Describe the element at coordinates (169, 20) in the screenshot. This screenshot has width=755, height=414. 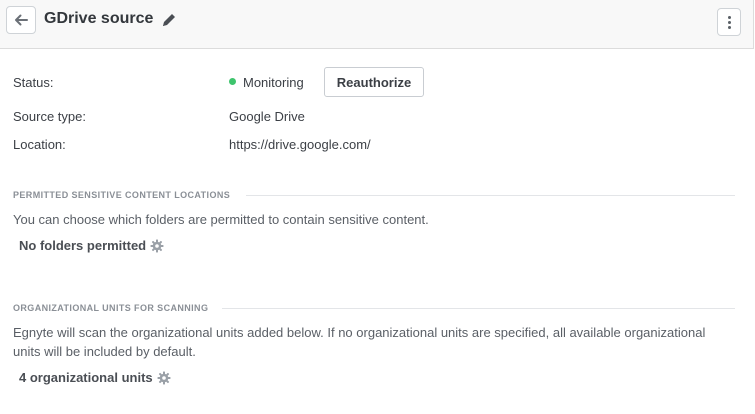
I see `pencil-icon` at that location.